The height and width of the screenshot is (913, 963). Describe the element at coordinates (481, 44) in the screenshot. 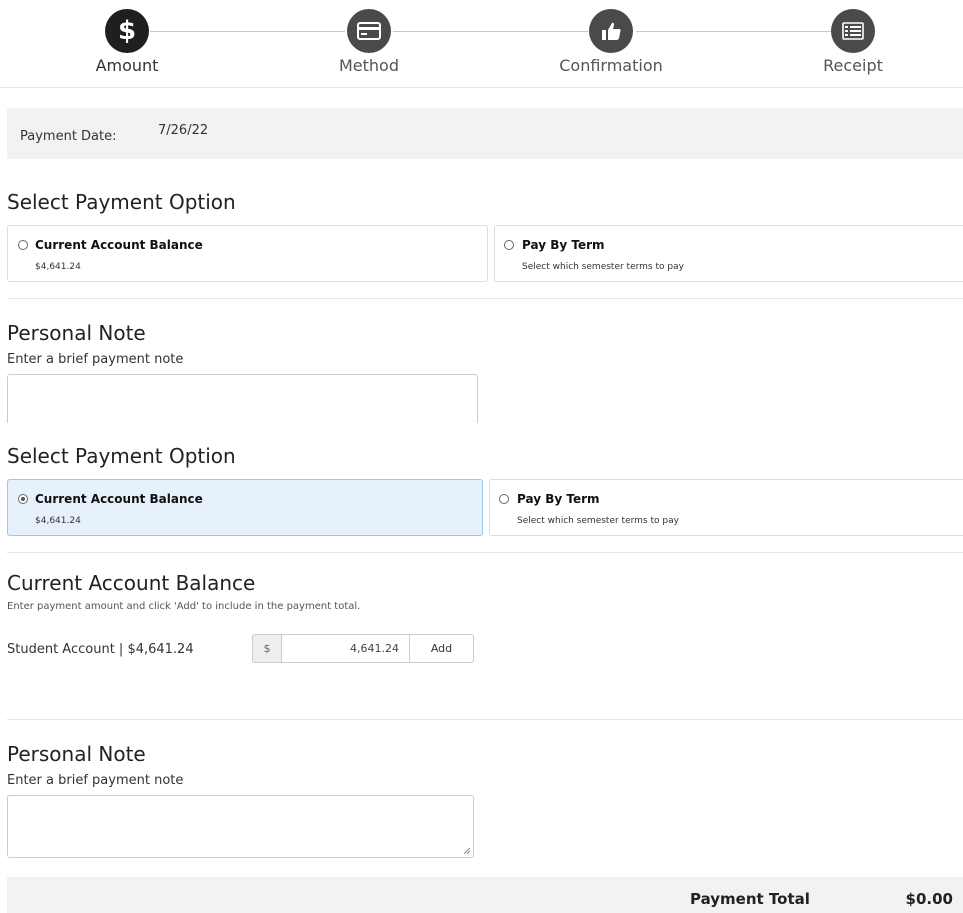

I see `progress-stepper: $ Amount Method Confirmation Receipt` at that location.